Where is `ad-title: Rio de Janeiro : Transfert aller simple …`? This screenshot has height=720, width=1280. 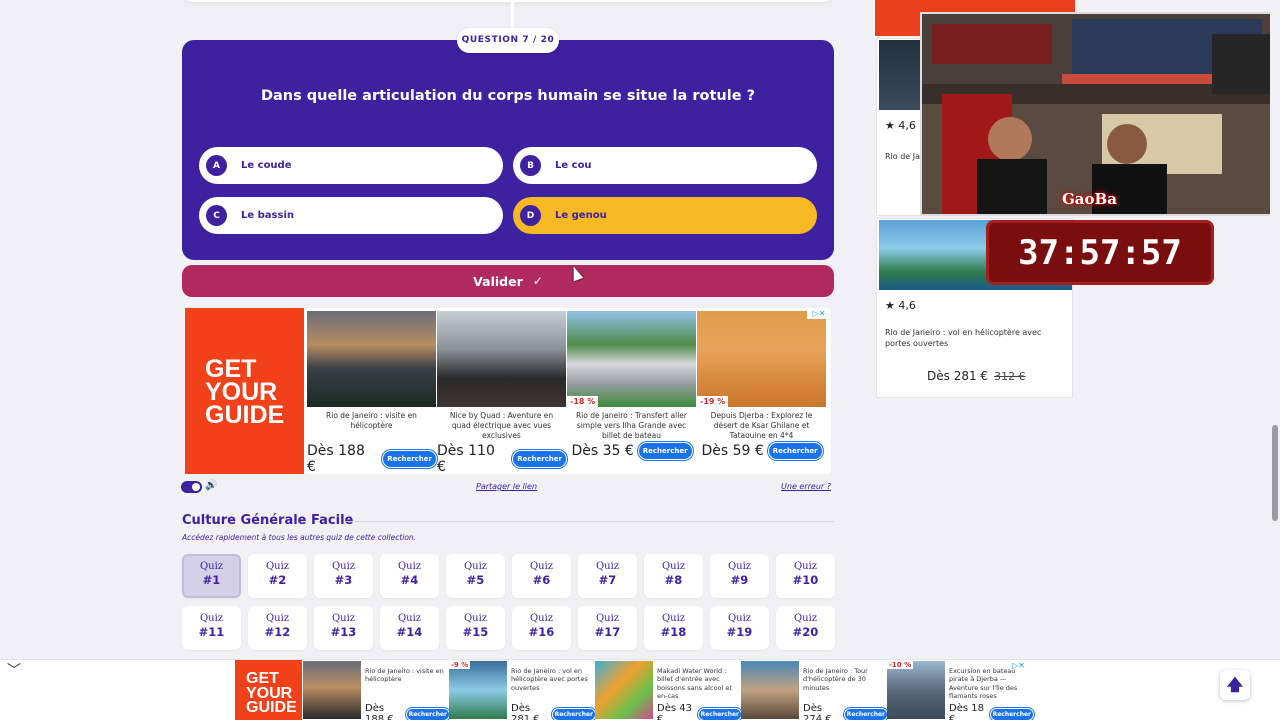 ad-title: Rio de Janeiro : Transfert aller simple … is located at coordinates (631, 425).